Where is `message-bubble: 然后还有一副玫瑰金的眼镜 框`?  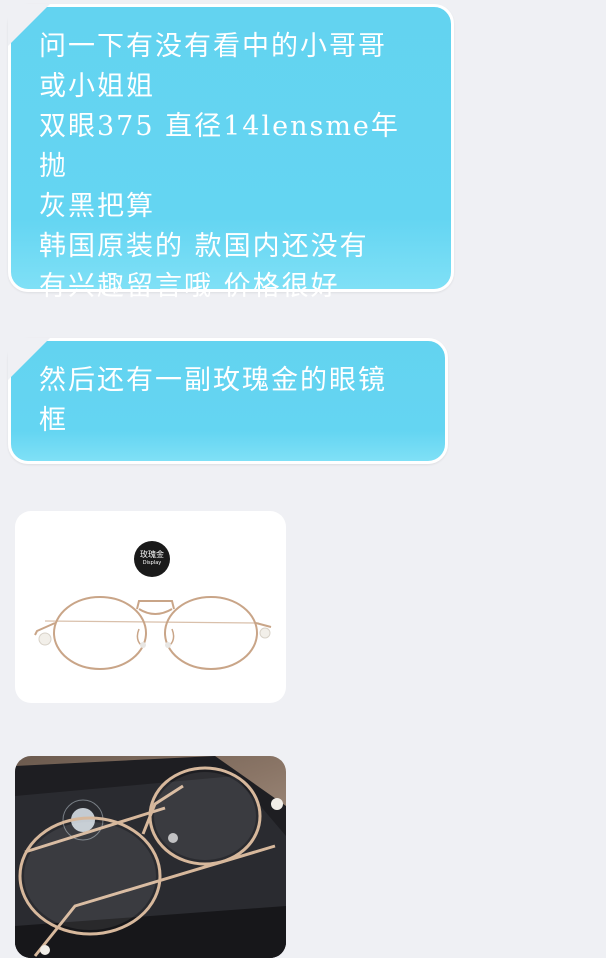 message-bubble: 然后还有一副玫瑰金的眼镜 框 is located at coordinates (228, 401).